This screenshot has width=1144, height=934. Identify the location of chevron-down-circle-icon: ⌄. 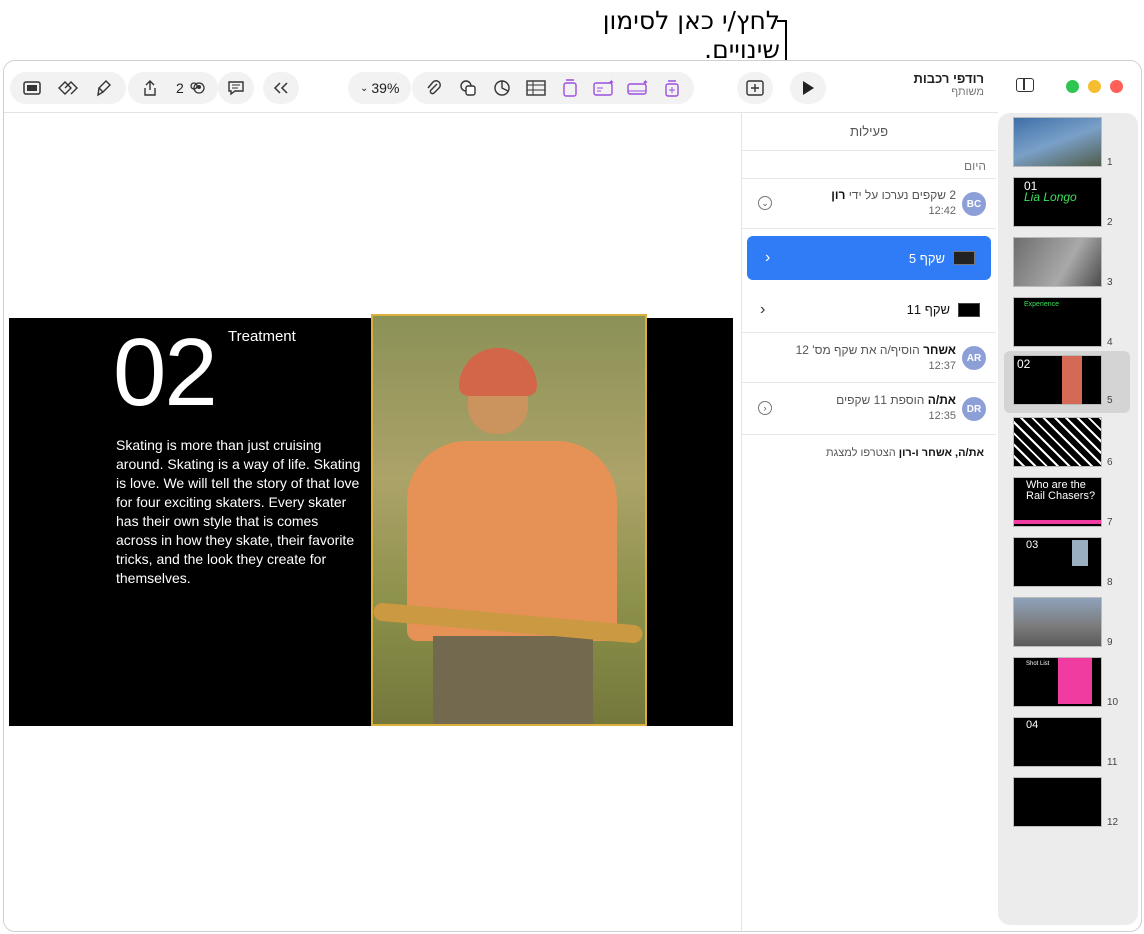
(765, 203).